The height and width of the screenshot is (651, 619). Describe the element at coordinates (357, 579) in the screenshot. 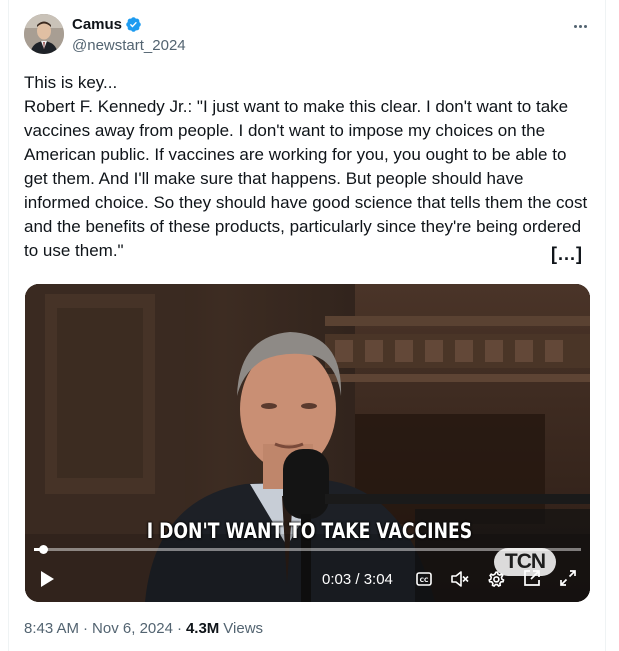

I see `video-time: 0:03 / 3:04` at that location.